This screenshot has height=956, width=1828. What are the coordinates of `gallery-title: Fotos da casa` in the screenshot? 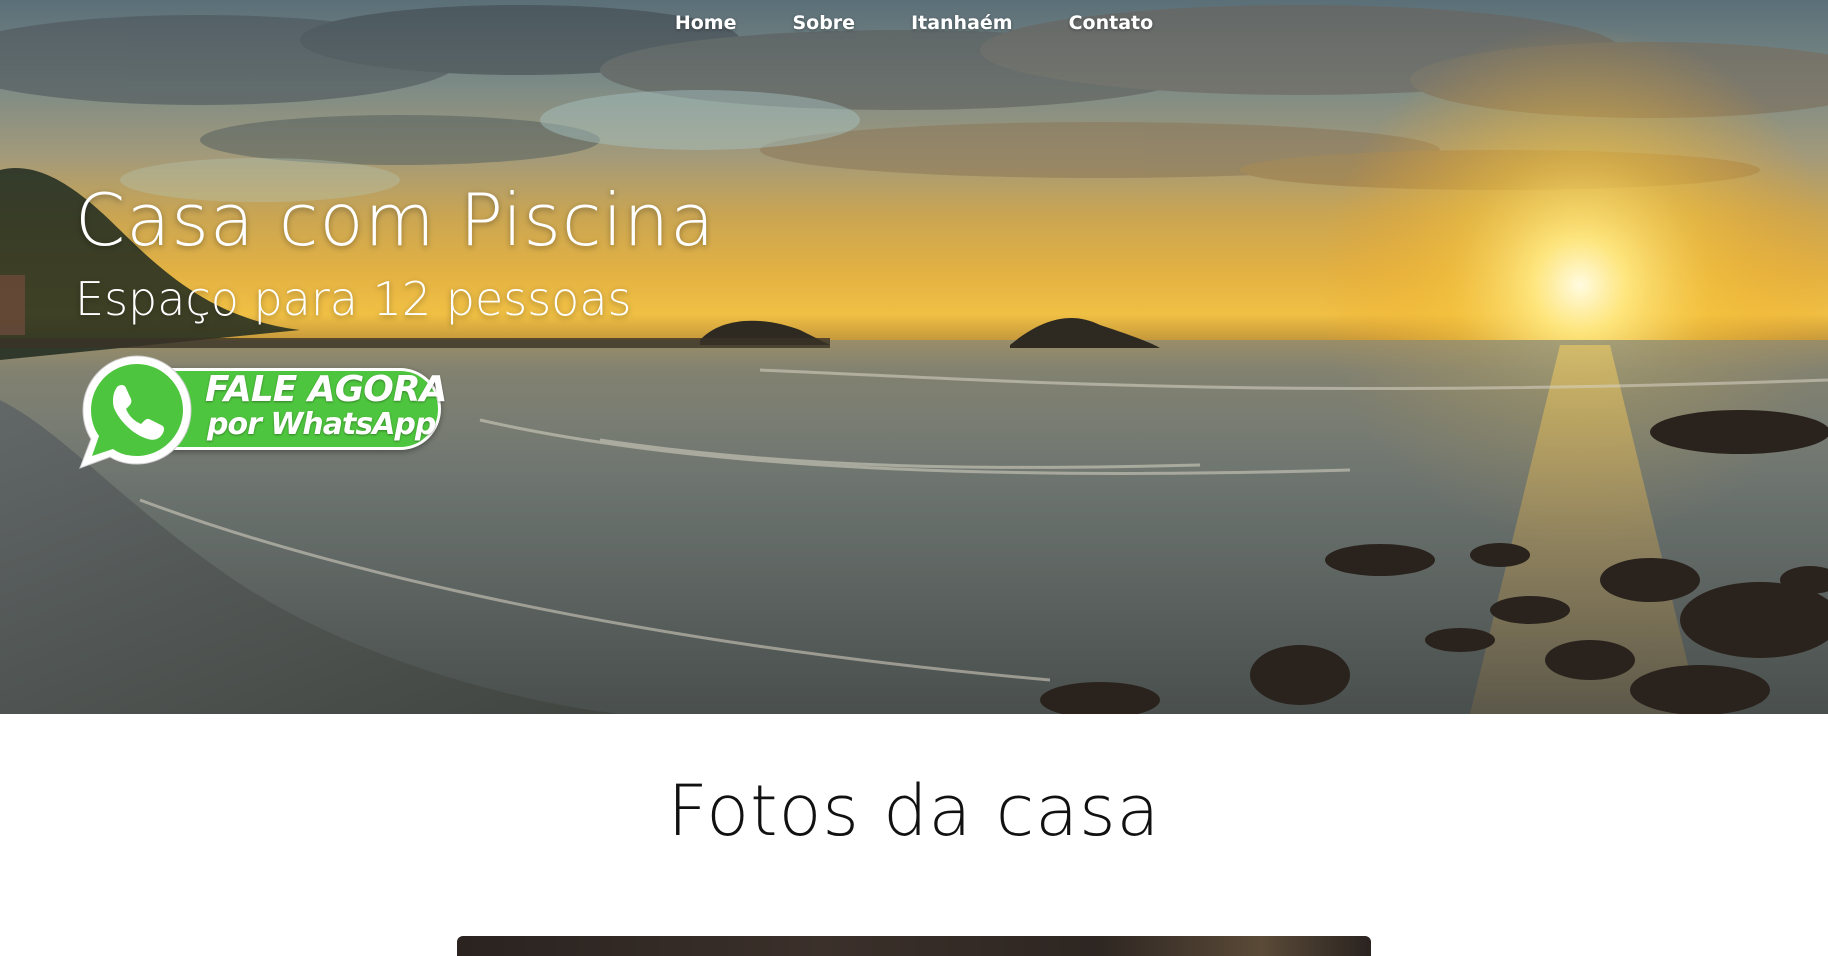 It's located at (914, 811).